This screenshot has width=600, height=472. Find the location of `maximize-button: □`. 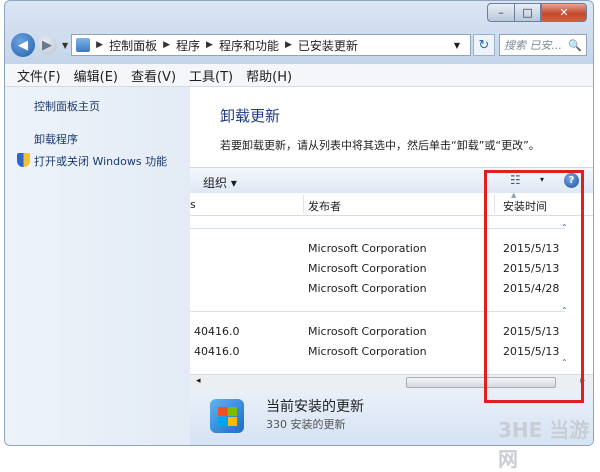

maximize-button: □ is located at coordinates (527, 12).